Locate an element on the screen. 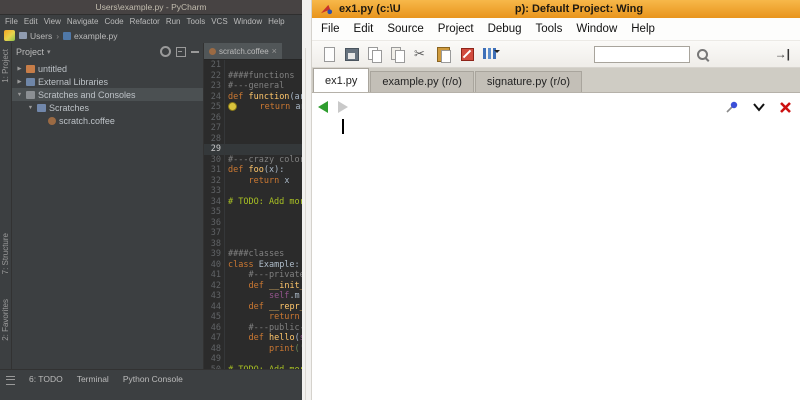  tab-ex1-py: ex1.py is located at coordinates (341, 80).